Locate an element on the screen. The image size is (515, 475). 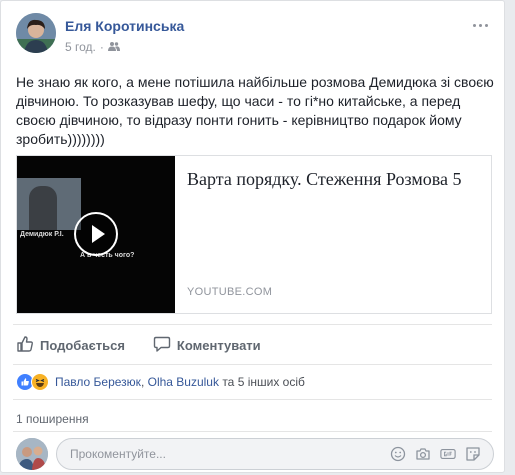
current-user-avatar is located at coordinates (32, 454).